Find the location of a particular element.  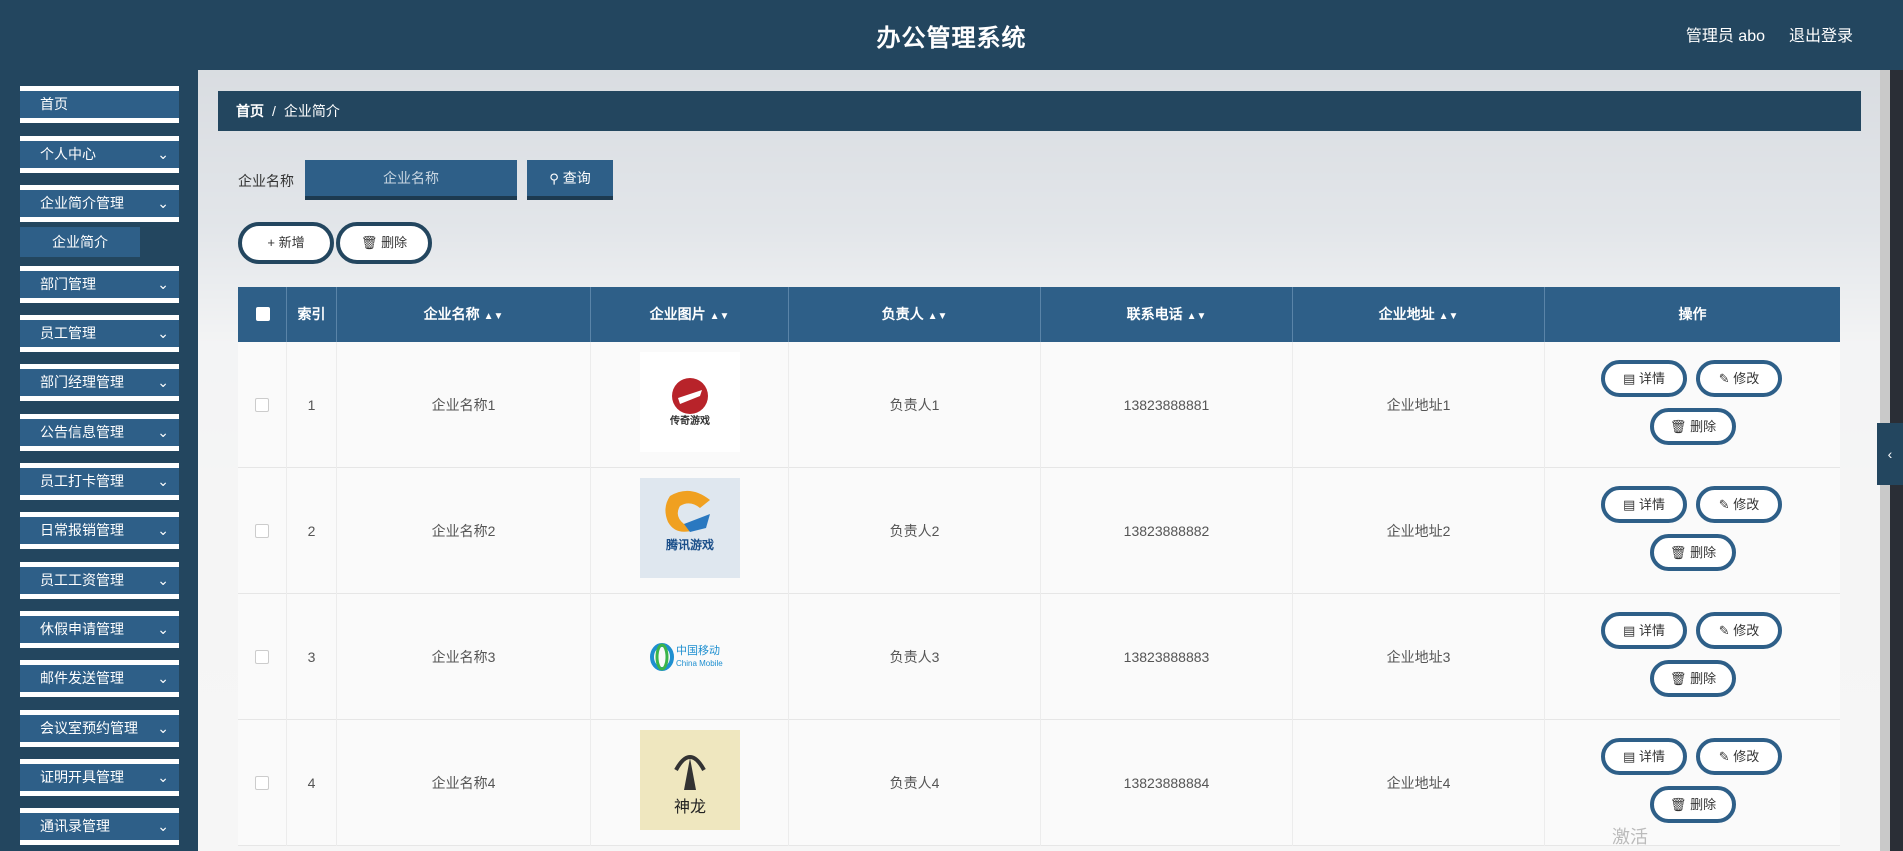

sidebar-item-reimbursement: 日常报销管理 ⌄ is located at coordinates (99, 530).